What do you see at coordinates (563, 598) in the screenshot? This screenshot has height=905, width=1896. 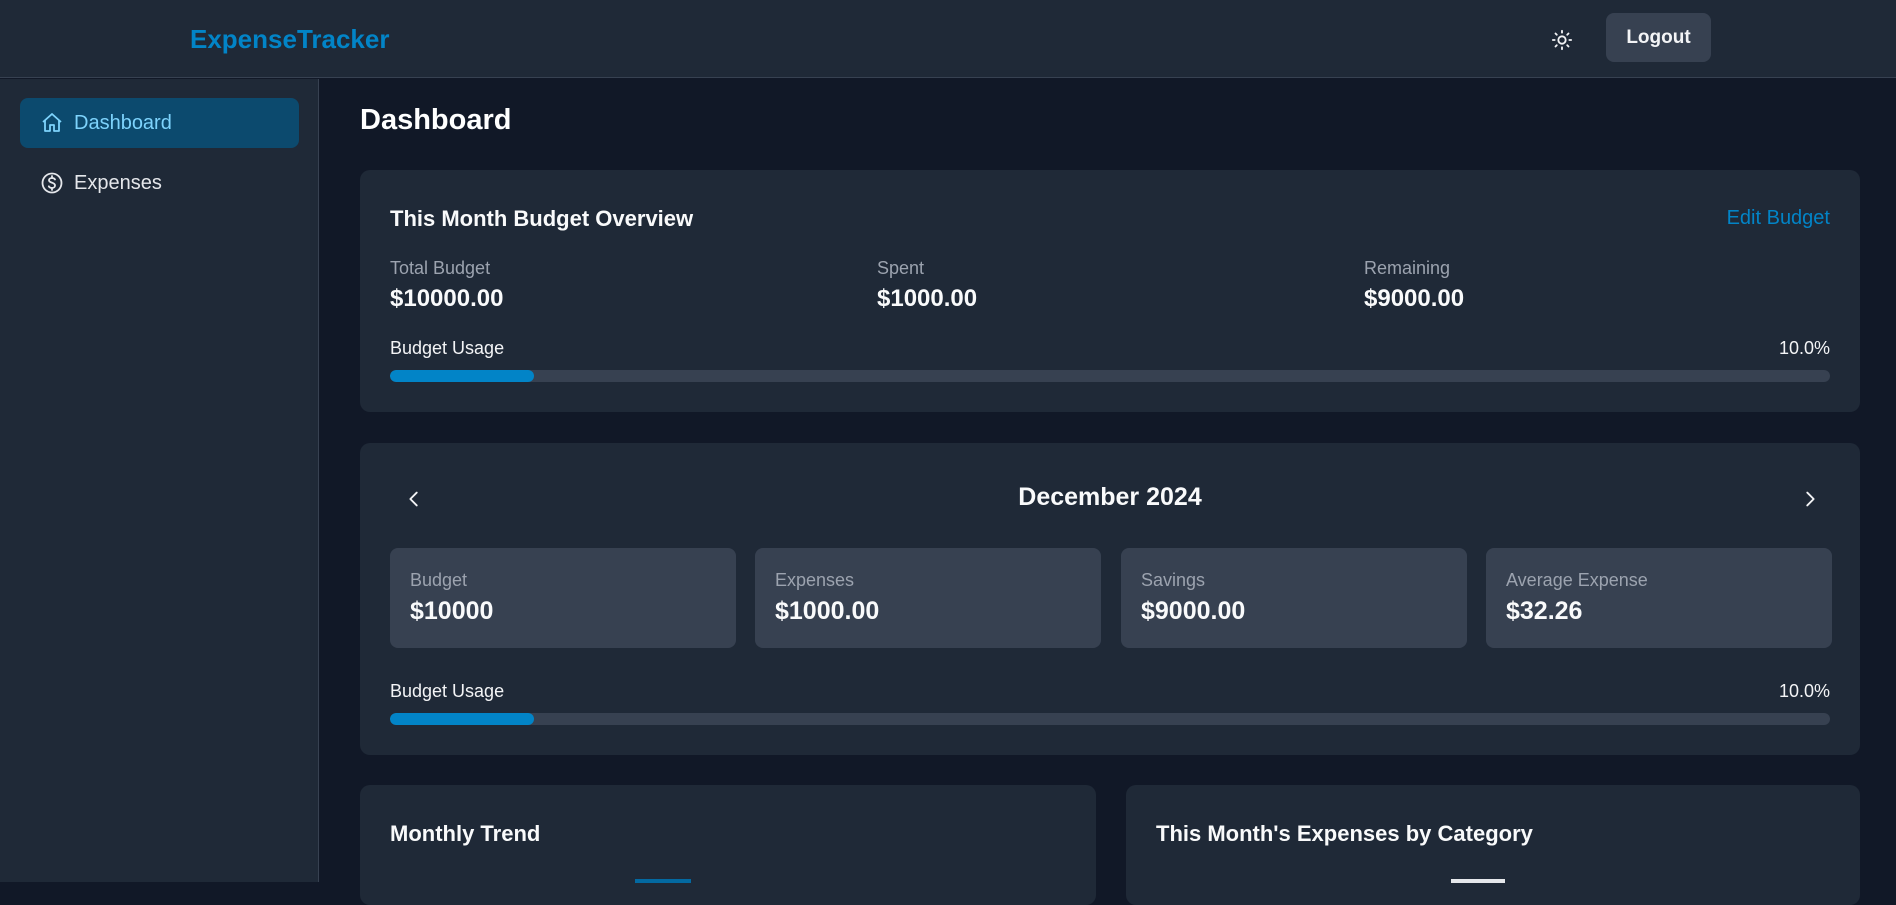 I see `summary-card-budget: Budget $10000` at bounding box center [563, 598].